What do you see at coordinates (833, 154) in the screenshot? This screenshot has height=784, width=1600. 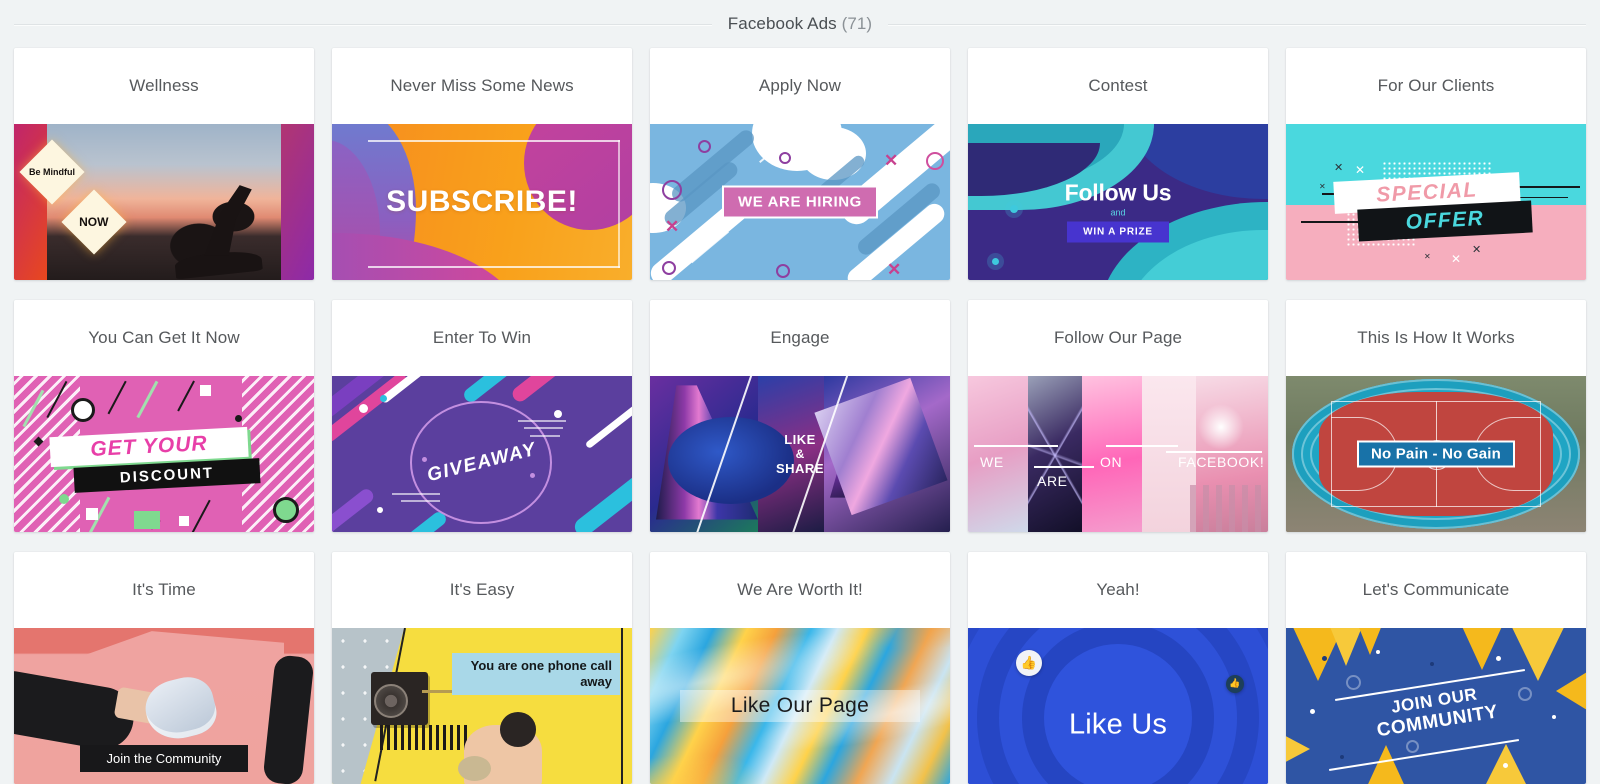 I see `decorative-blob` at bounding box center [833, 154].